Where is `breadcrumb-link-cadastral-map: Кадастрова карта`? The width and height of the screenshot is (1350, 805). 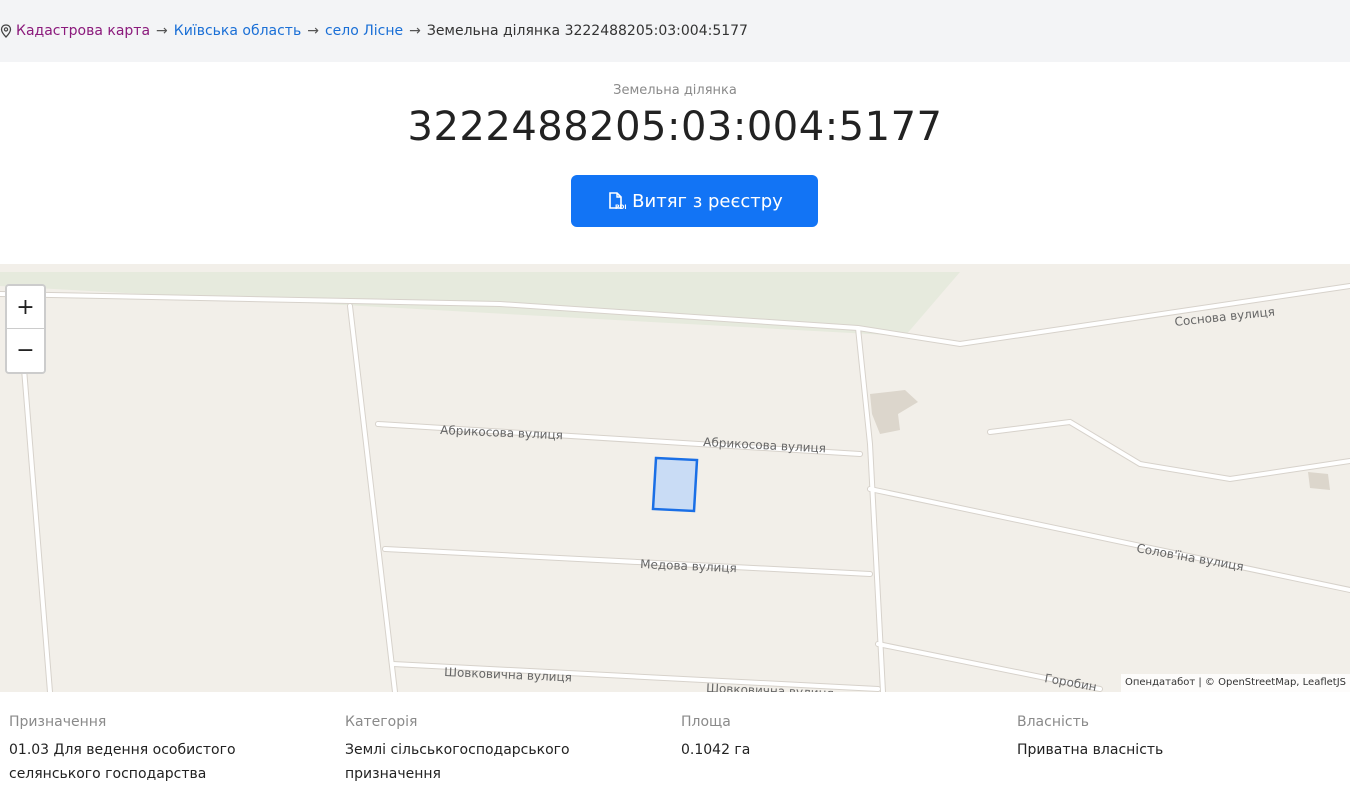
breadcrumb-link-cadastral-map: Кадастрова карта is located at coordinates (83, 31).